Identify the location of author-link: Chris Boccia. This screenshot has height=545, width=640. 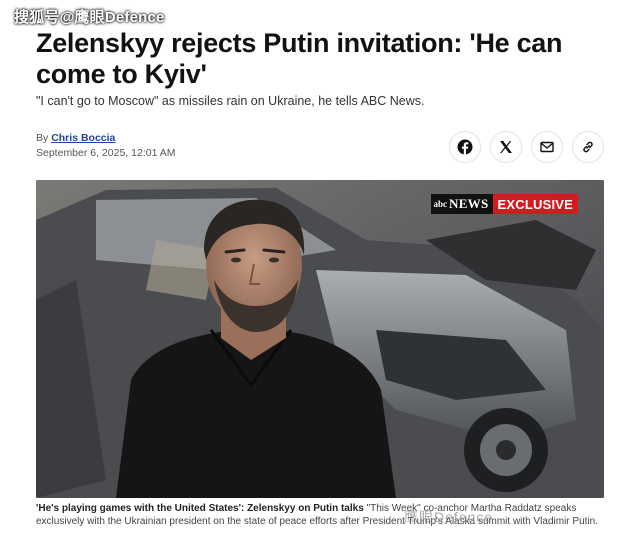
(83, 138).